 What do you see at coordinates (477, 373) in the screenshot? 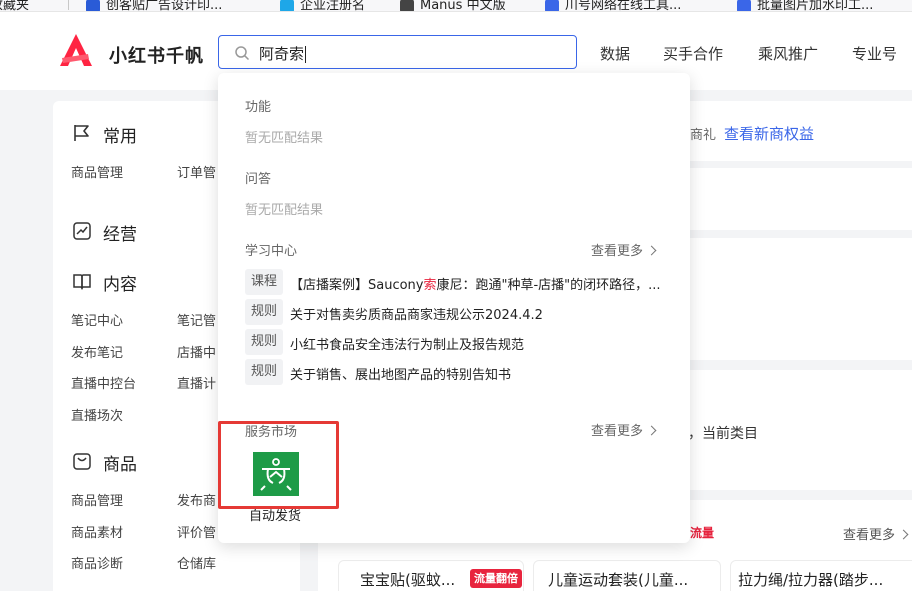
I see `learning-result-item: 关于销售、展出地图产品的特别告知书` at bounding box center [477, 373].